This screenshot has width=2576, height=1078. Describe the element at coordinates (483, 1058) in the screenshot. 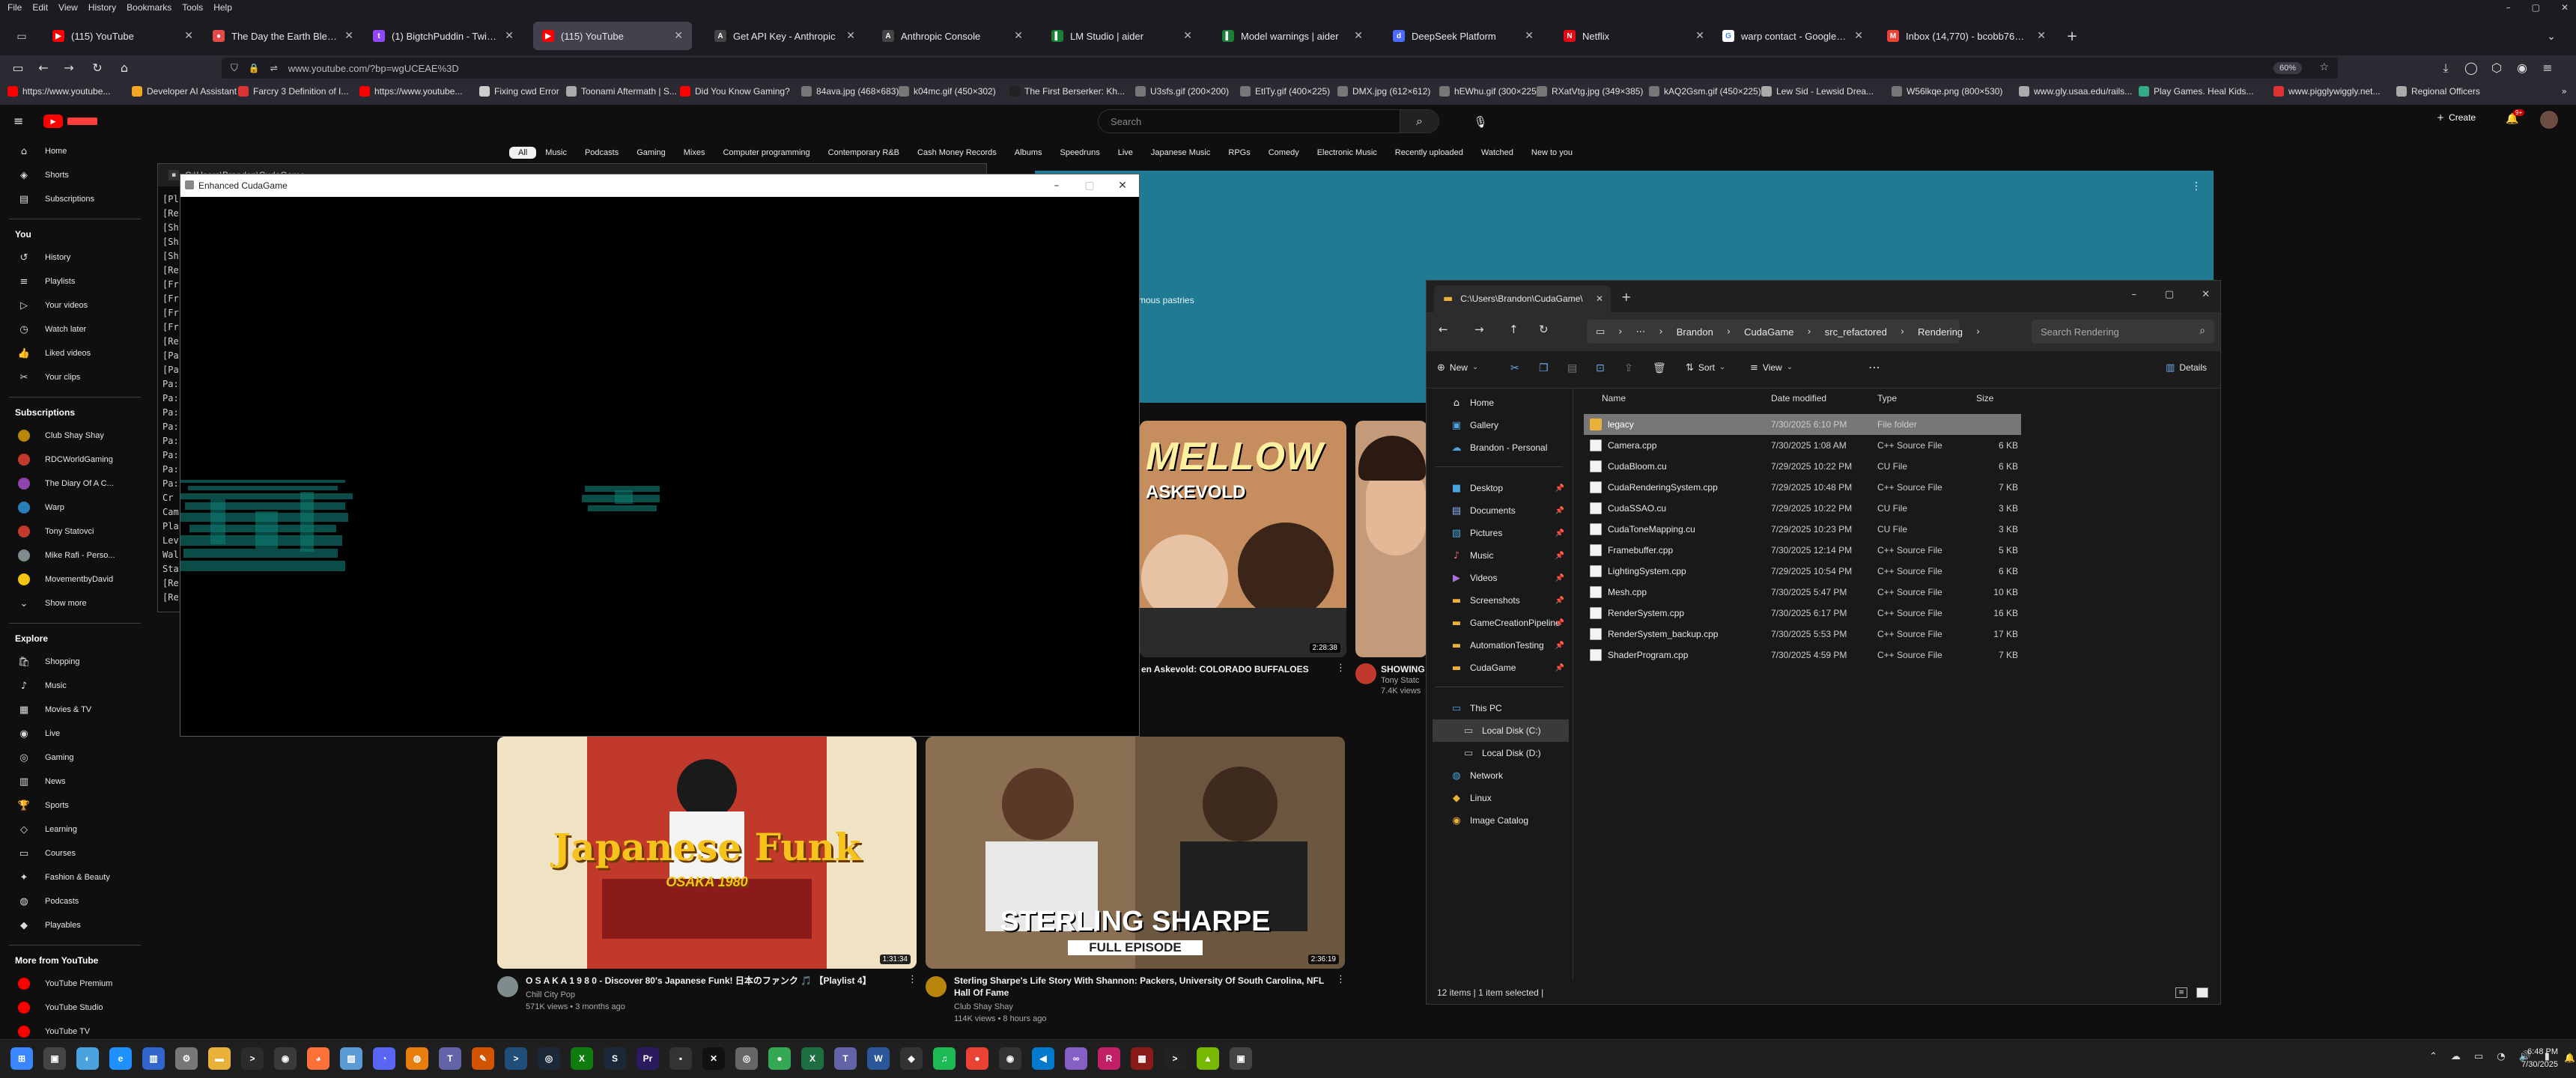

I see `paint-icon: ✎` at that location.